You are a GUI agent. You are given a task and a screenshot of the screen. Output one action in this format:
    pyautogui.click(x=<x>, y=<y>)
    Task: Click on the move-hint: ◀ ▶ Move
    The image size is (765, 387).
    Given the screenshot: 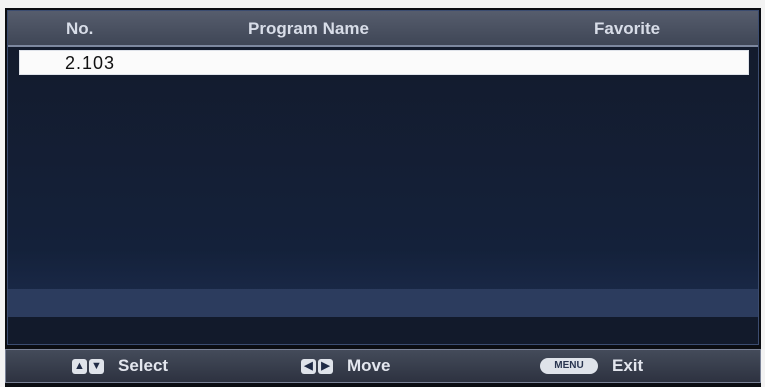 What is the action you would take?
    pyautogui.click(x=345, y=366)
    